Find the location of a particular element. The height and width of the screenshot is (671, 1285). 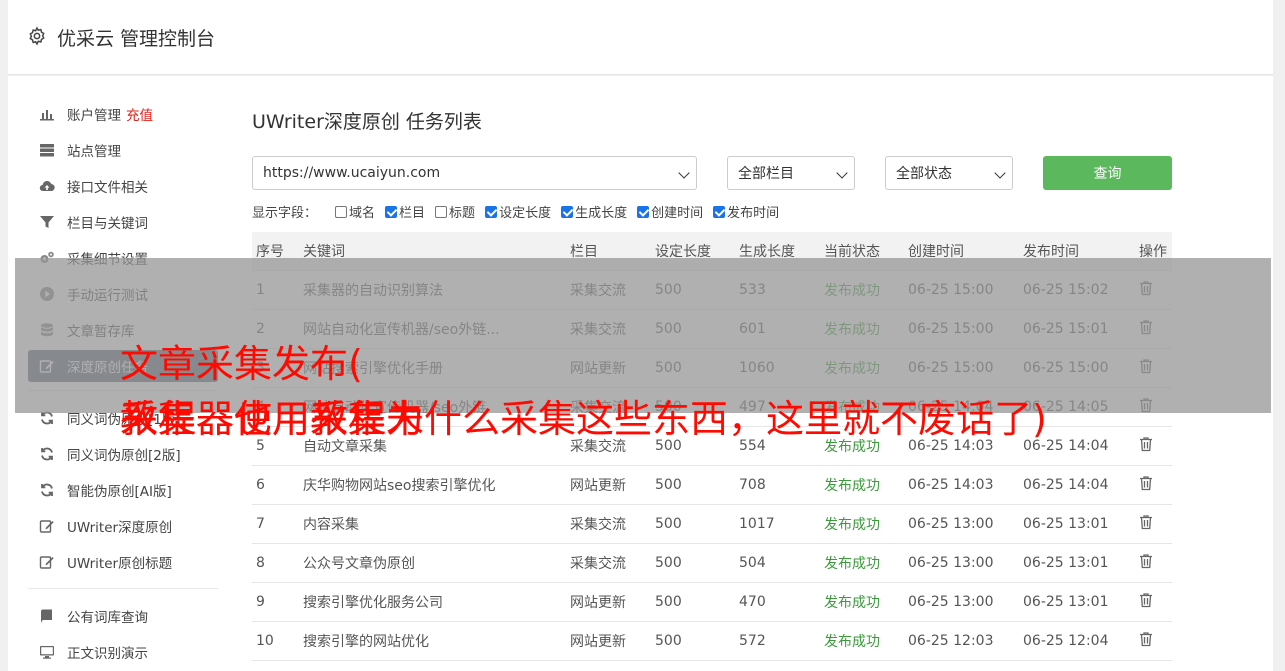

checkbox-label: 标题 is located at coordinates (462, 213).